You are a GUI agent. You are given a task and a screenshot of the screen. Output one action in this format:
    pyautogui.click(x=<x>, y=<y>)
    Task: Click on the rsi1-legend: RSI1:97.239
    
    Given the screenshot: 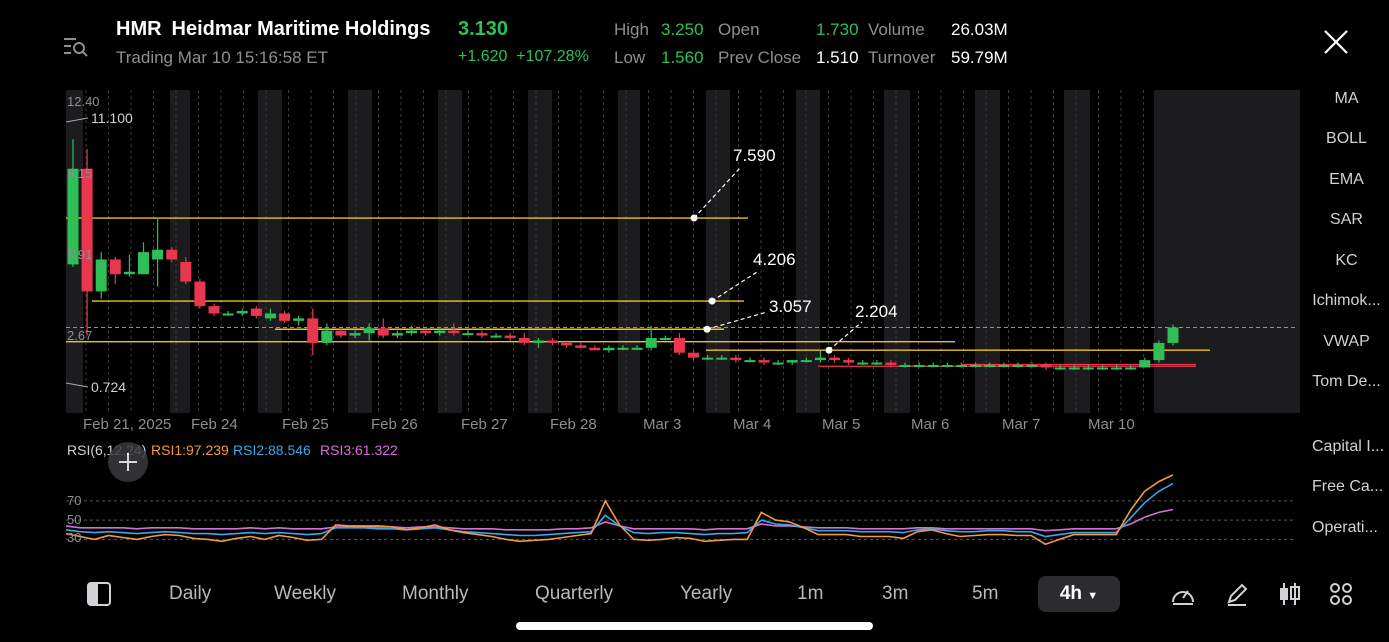 What is the action you would take?
    pyautogui.click(x=190, y=450)
    